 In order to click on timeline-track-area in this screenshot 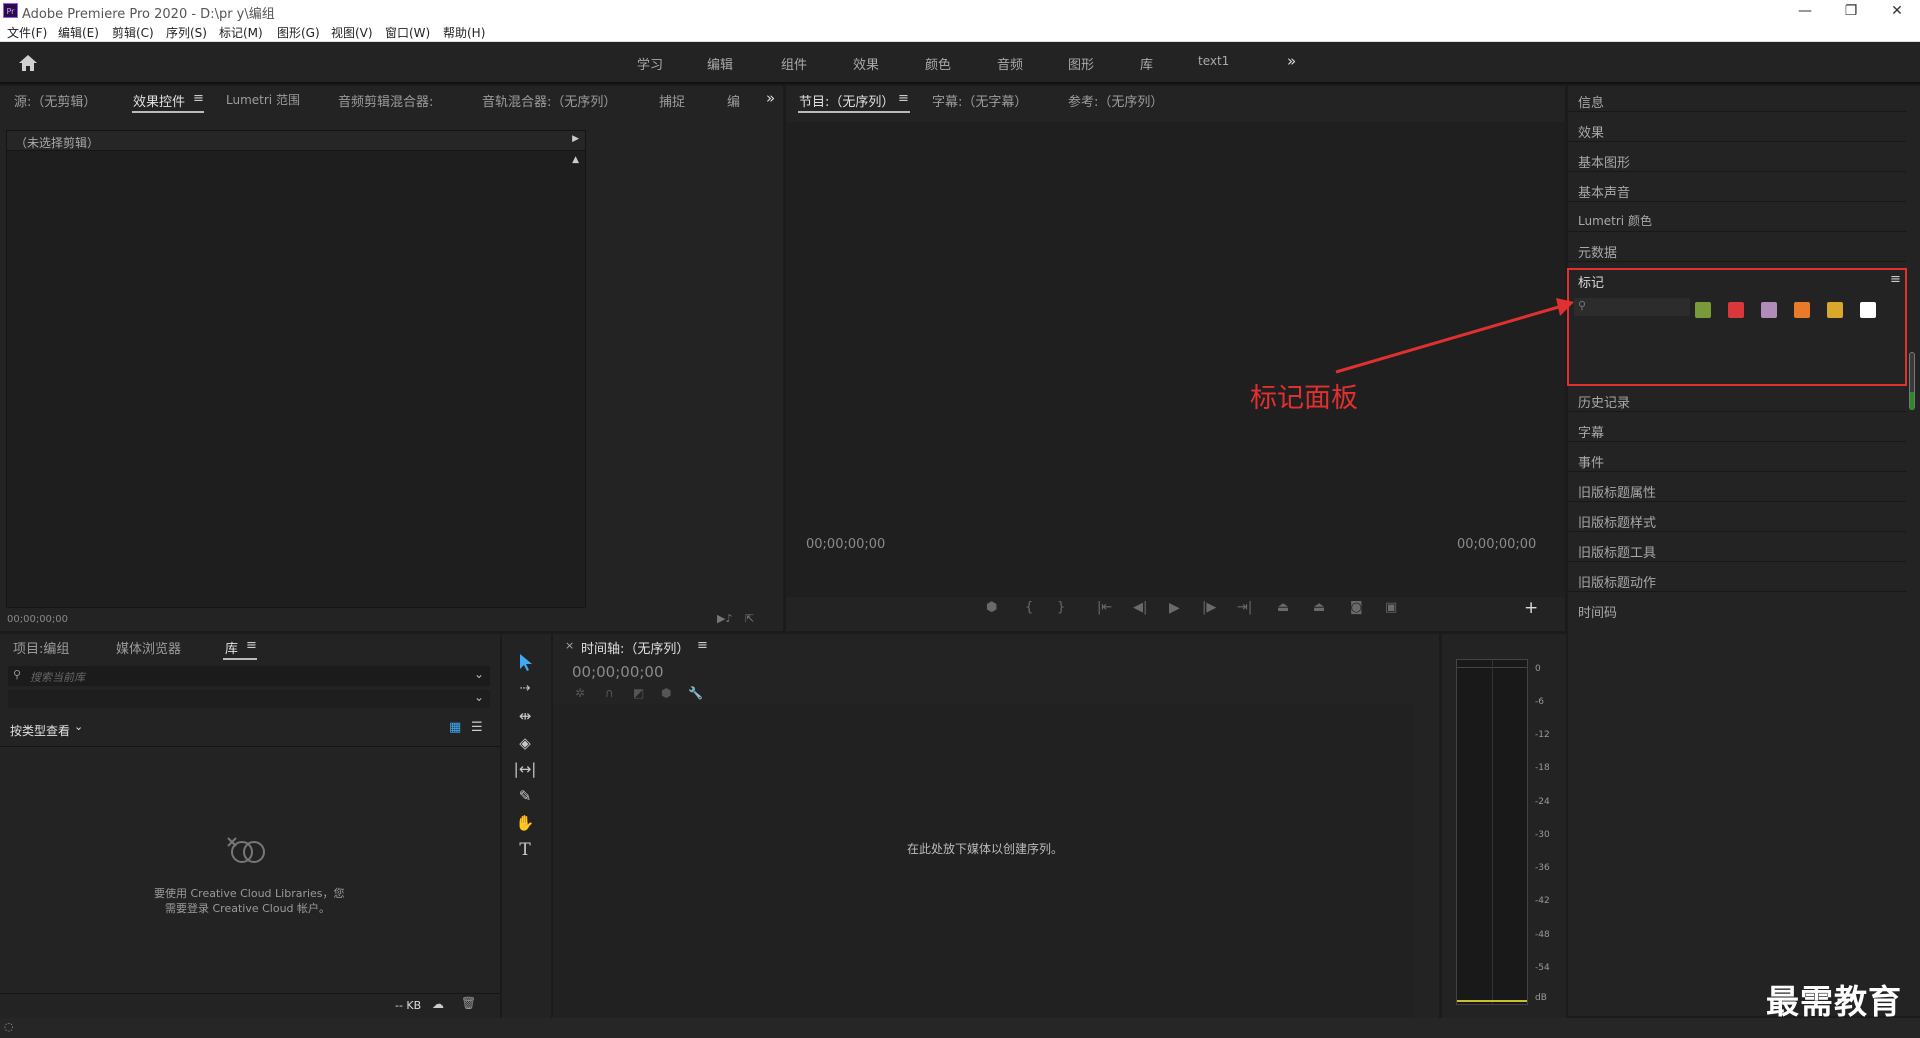, I will do `click(984, 861)`.